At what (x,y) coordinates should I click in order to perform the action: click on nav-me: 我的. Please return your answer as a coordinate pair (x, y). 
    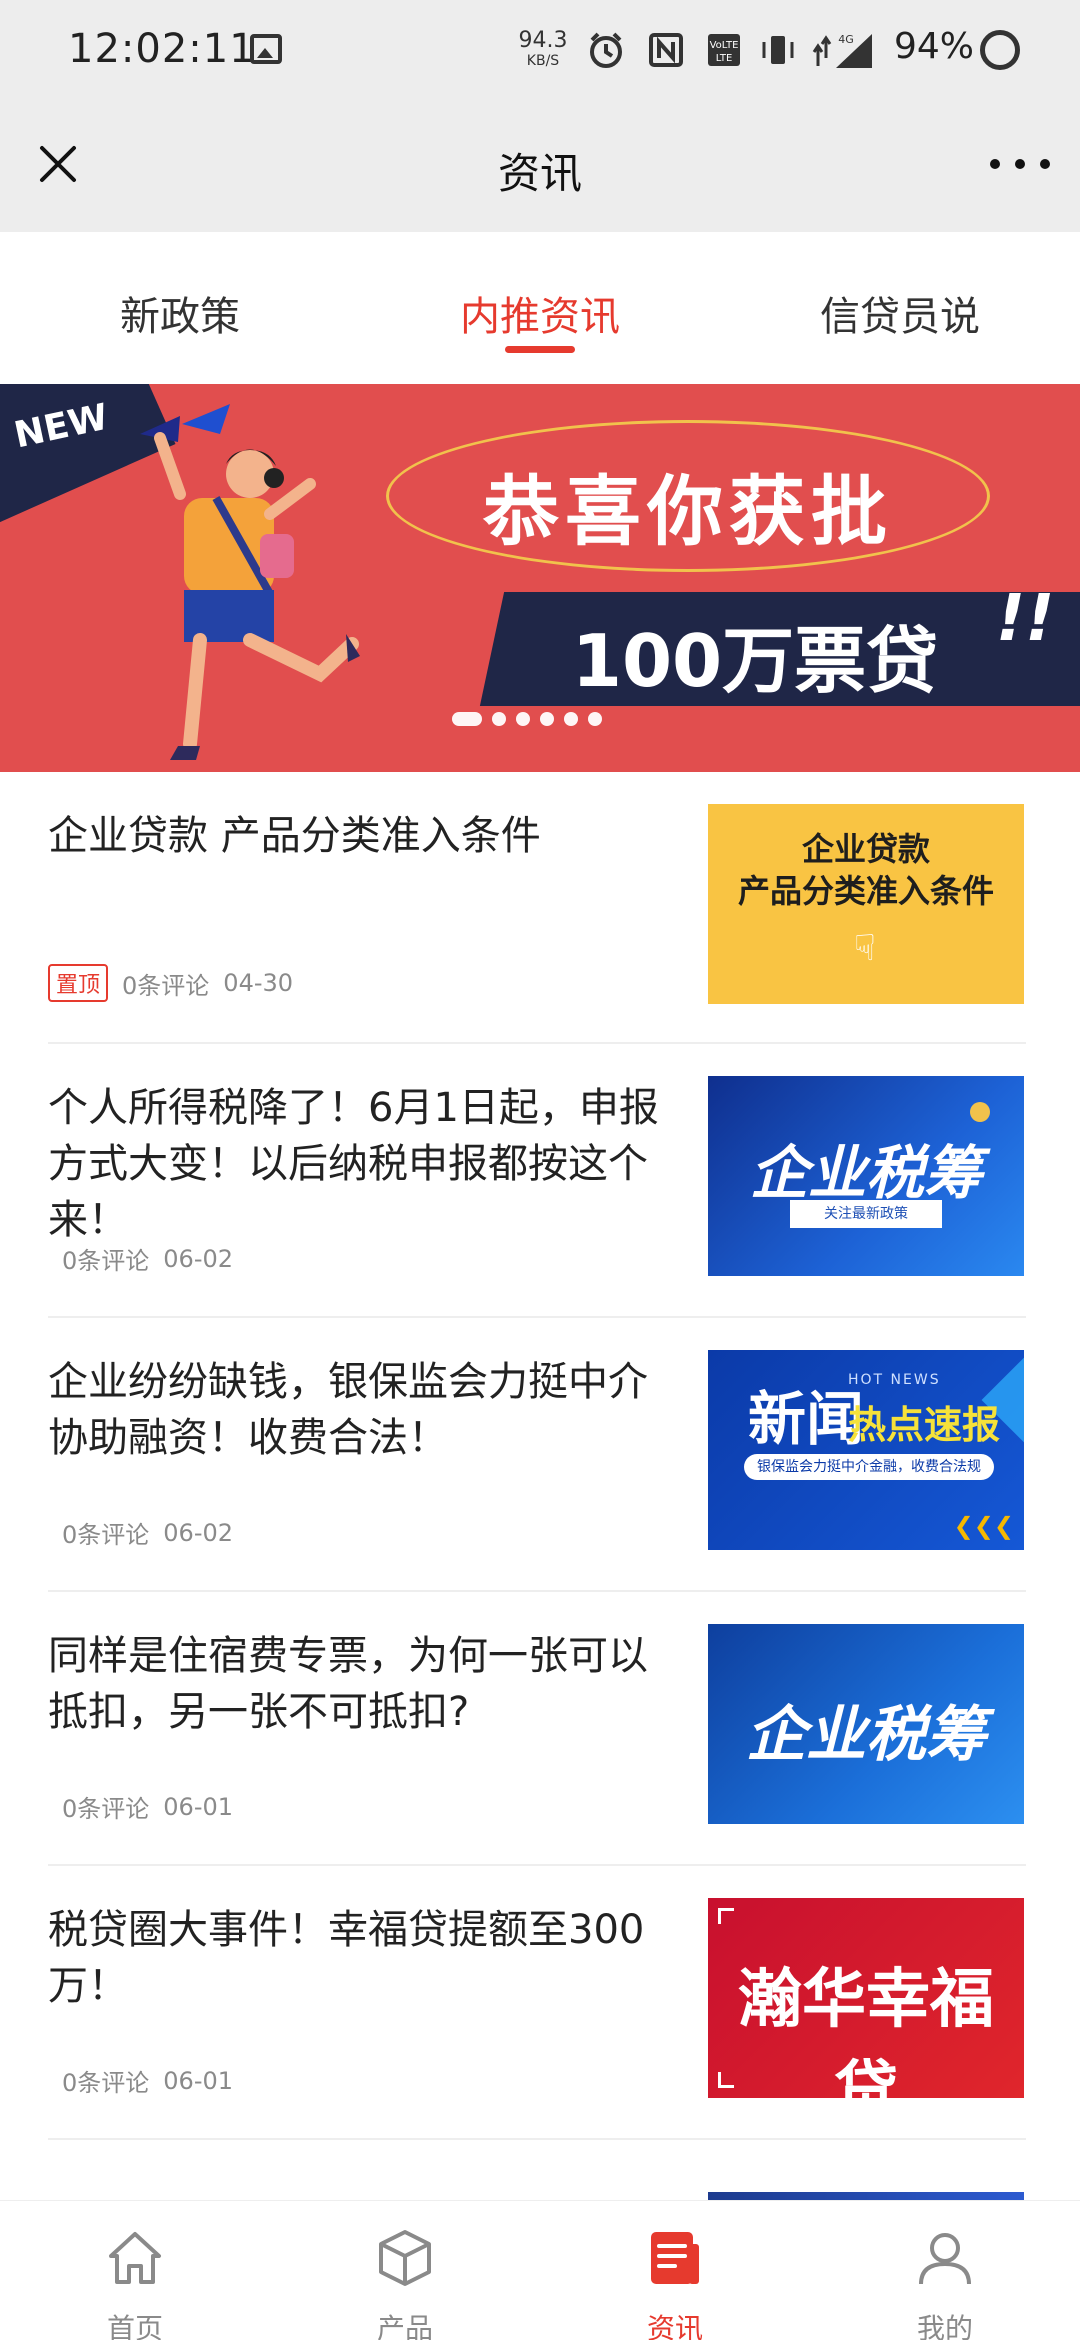
    Looking at the image, I should click on (945, 2270).